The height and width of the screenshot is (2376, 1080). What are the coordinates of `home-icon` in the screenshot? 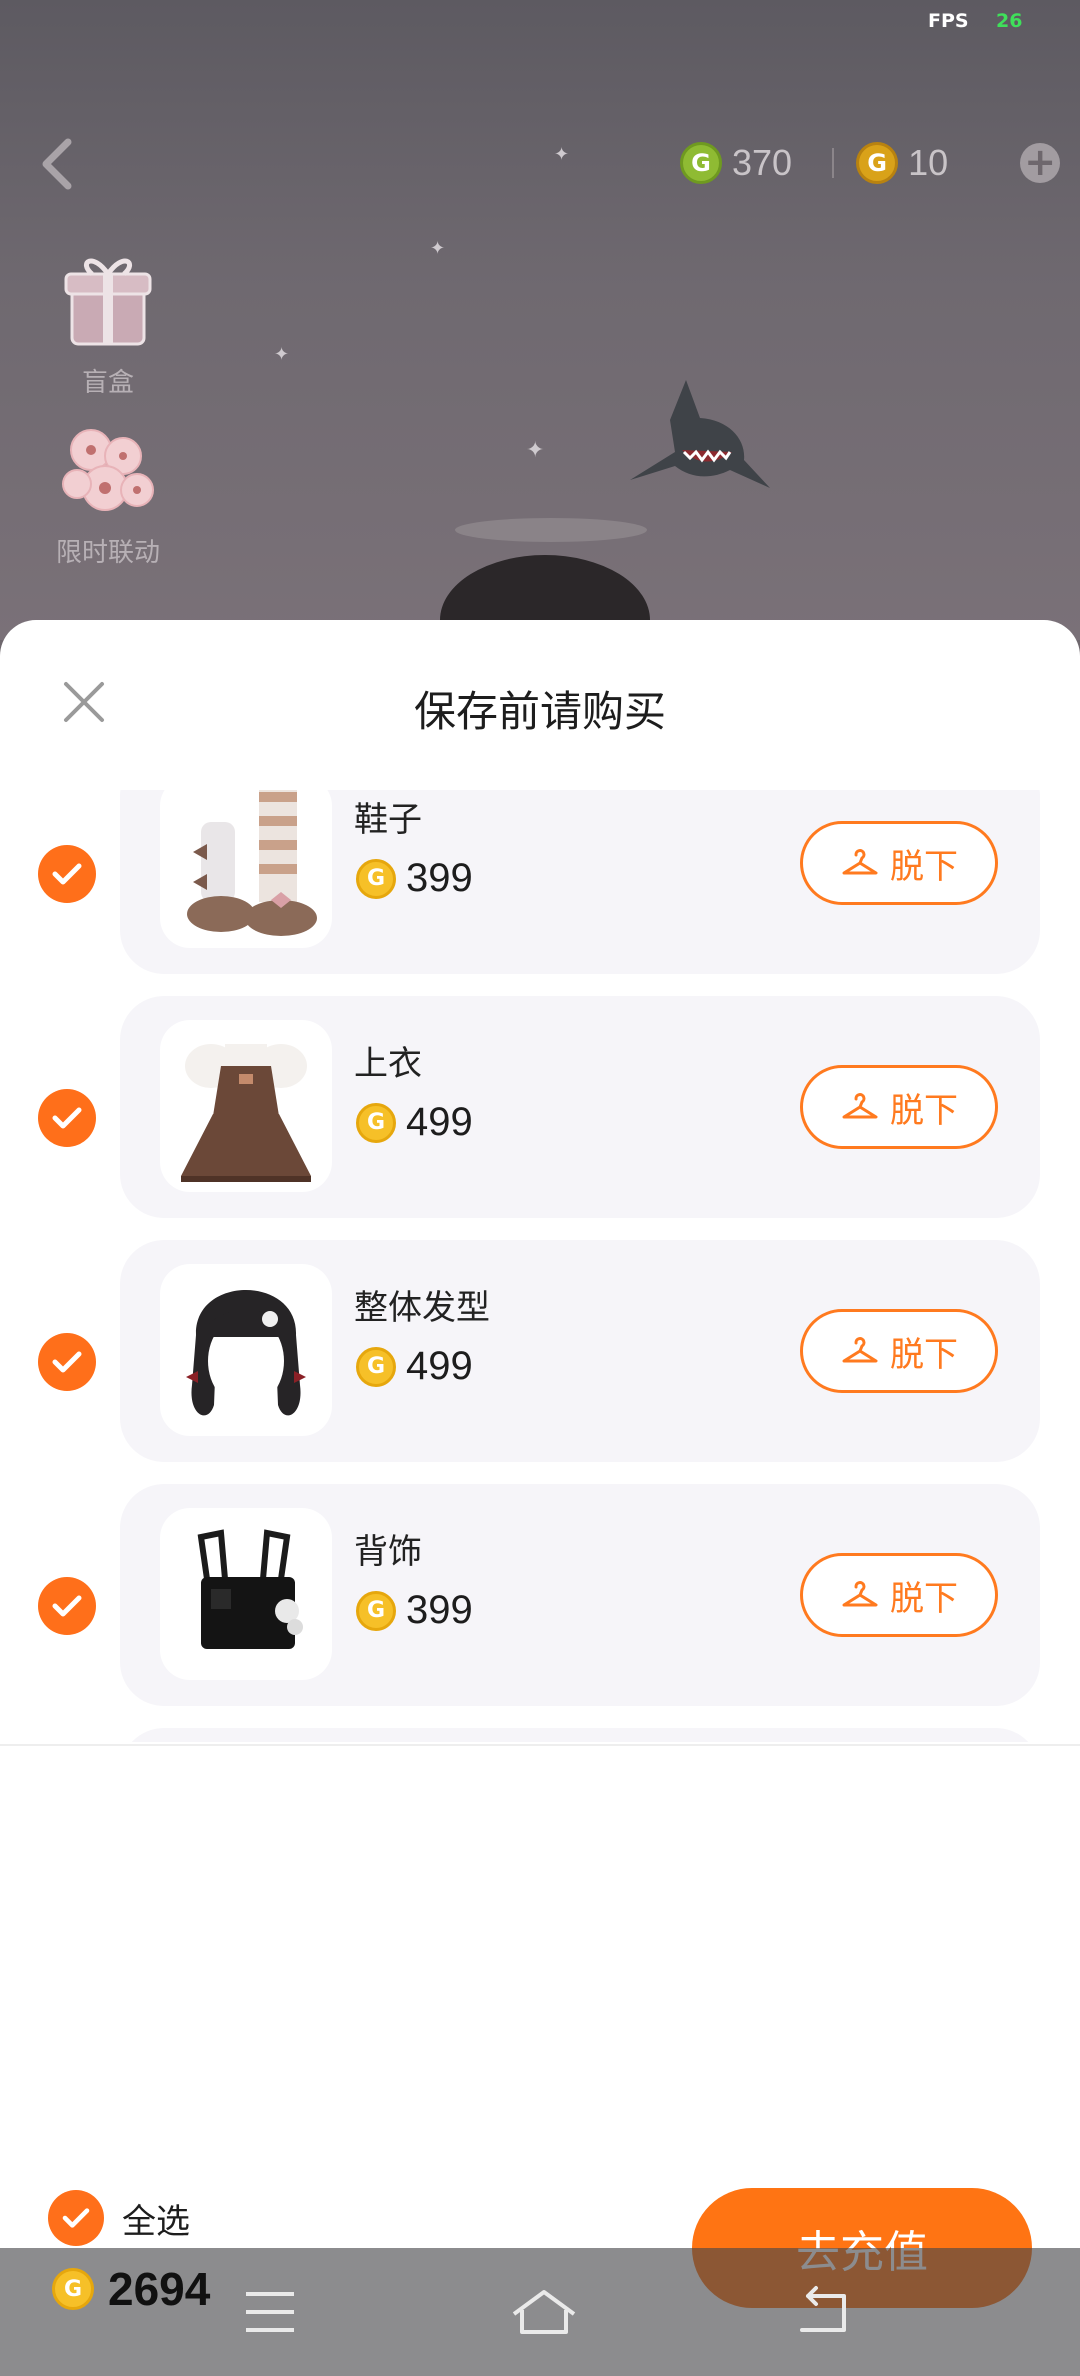 It's located at (540, 2312).